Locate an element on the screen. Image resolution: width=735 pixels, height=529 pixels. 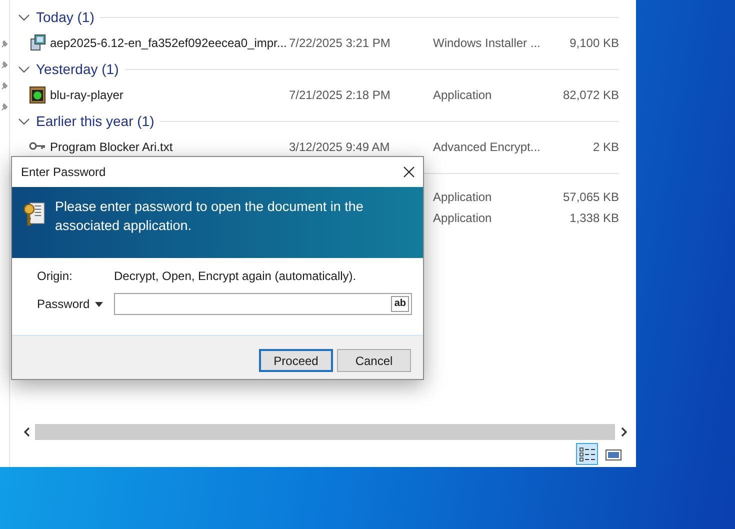
file-name: Program Blocker Ari.txt is located at coordinates (111, 147).